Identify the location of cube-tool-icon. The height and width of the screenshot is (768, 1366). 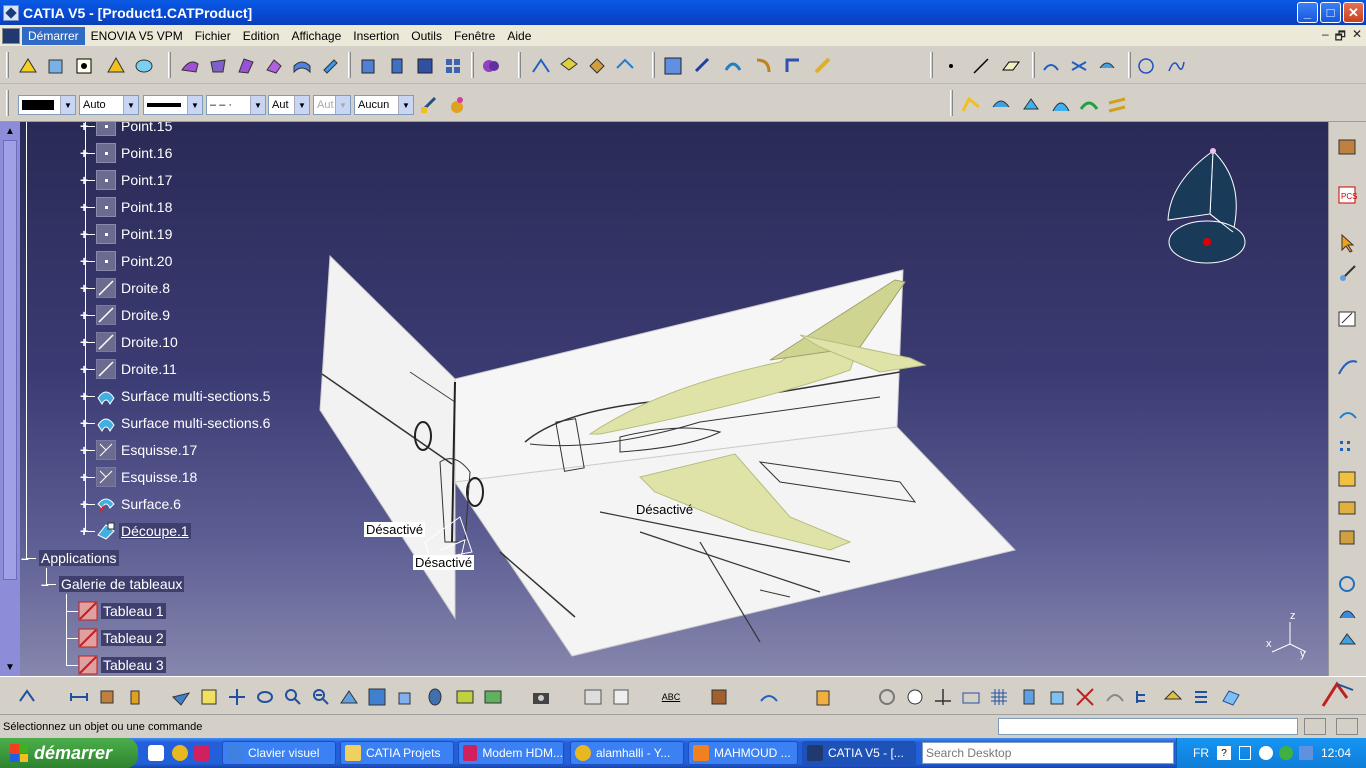
(56, 66).